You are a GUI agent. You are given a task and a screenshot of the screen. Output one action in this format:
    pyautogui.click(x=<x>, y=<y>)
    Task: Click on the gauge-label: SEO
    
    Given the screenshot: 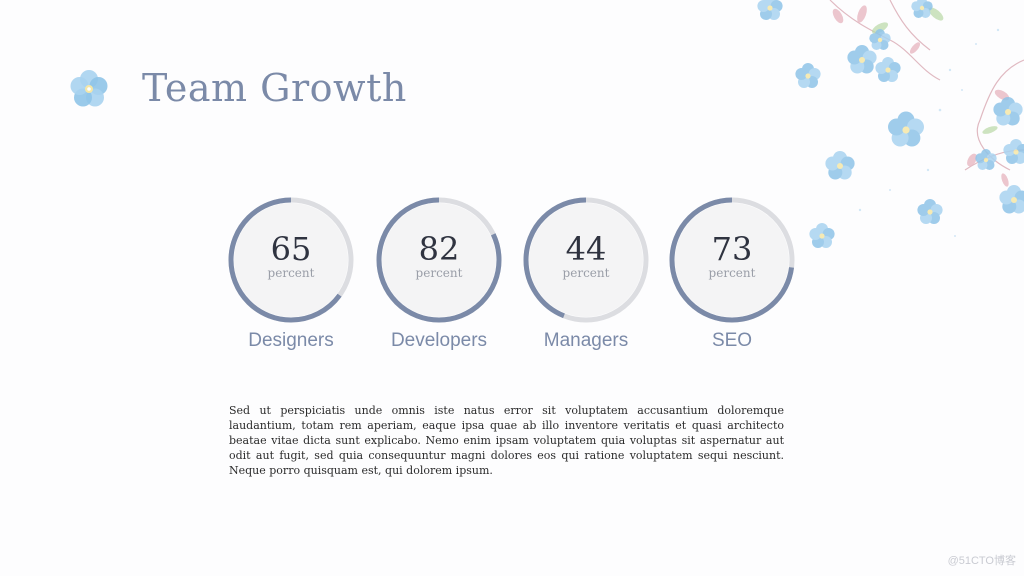 What is the action you would take?
    pyautogui.click(x=732, y=340)
    